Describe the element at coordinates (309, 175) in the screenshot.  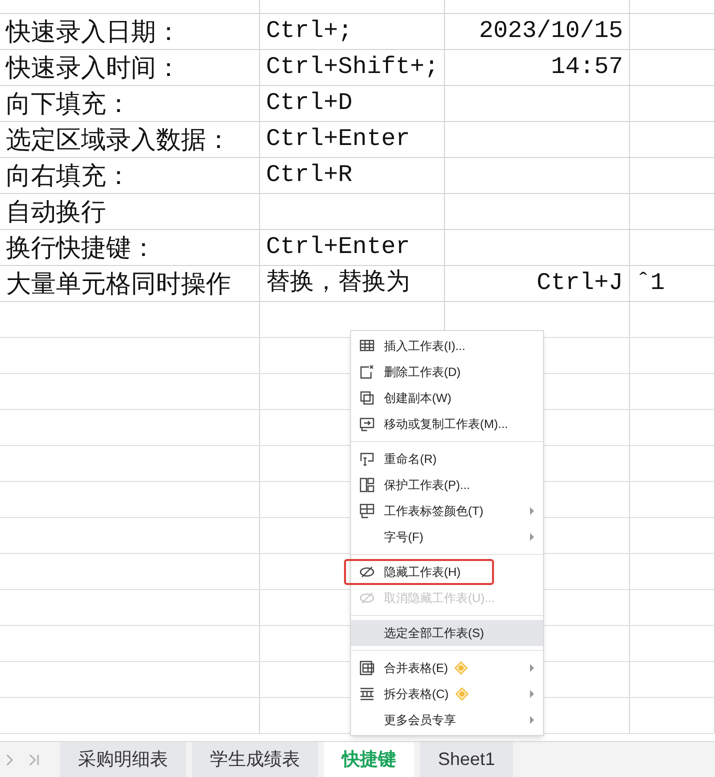
I see `cell-text: Ctrl+R` at that location.